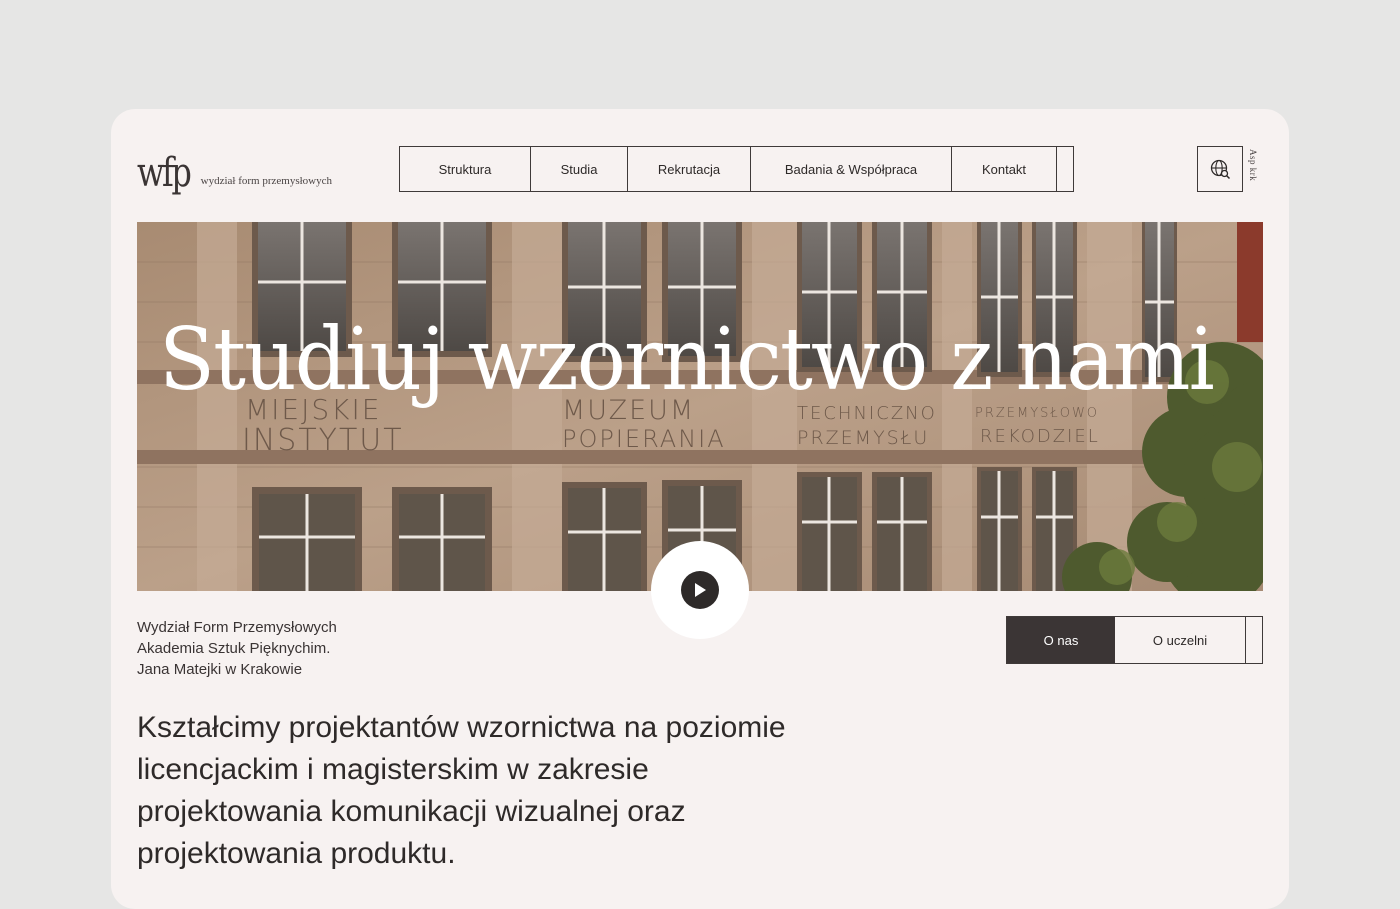  I want to click on nav-item-struktura: Struktura, so click(465, 169).